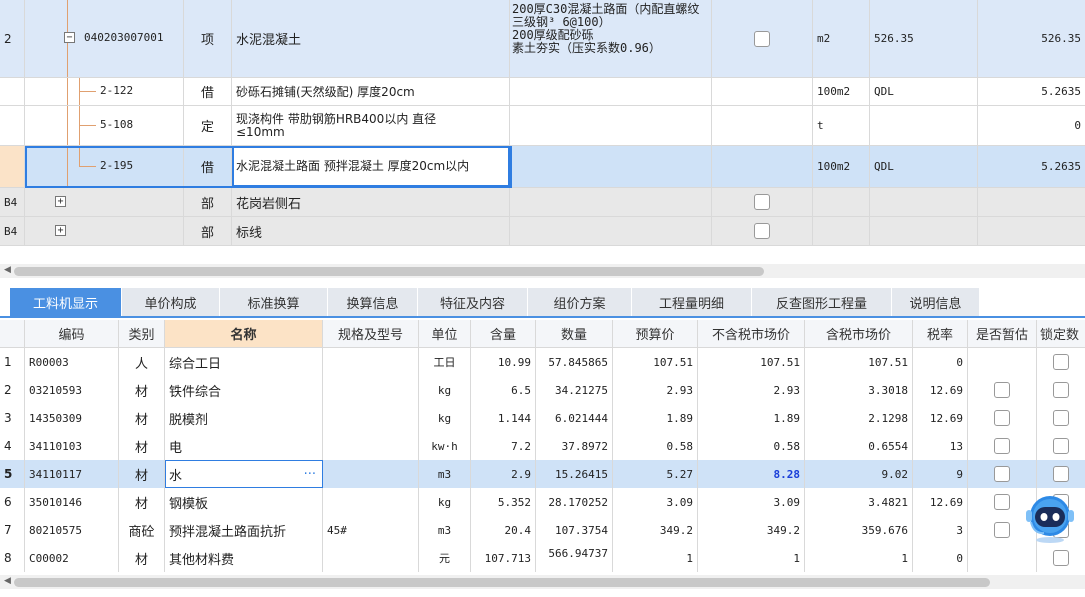  Describe the element at coordinates (445, 333) in the screenshot. I see `col-unit: 单位` at that location.